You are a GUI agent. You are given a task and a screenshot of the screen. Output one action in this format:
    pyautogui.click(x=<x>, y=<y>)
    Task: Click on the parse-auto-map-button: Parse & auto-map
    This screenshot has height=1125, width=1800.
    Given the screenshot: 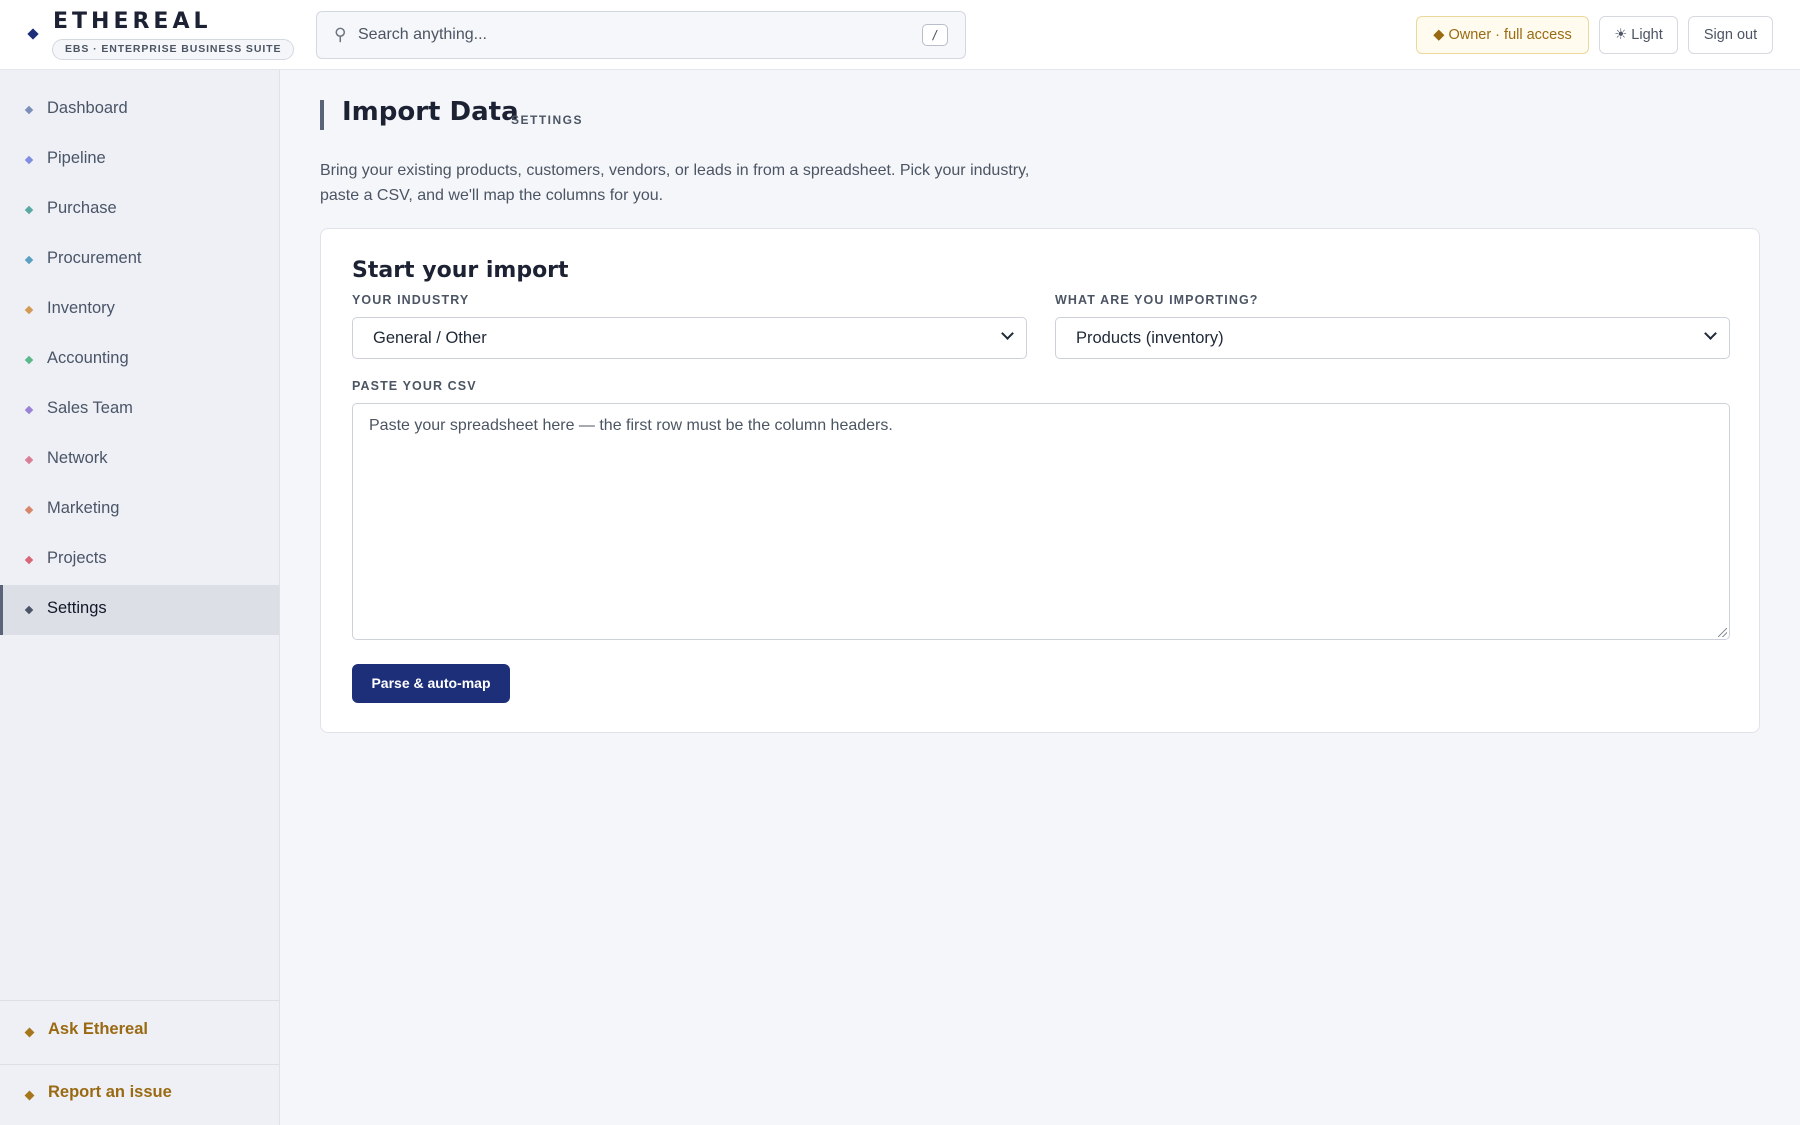 What is the action you would take?
    pyautogui.click(x=431, y=683)
    